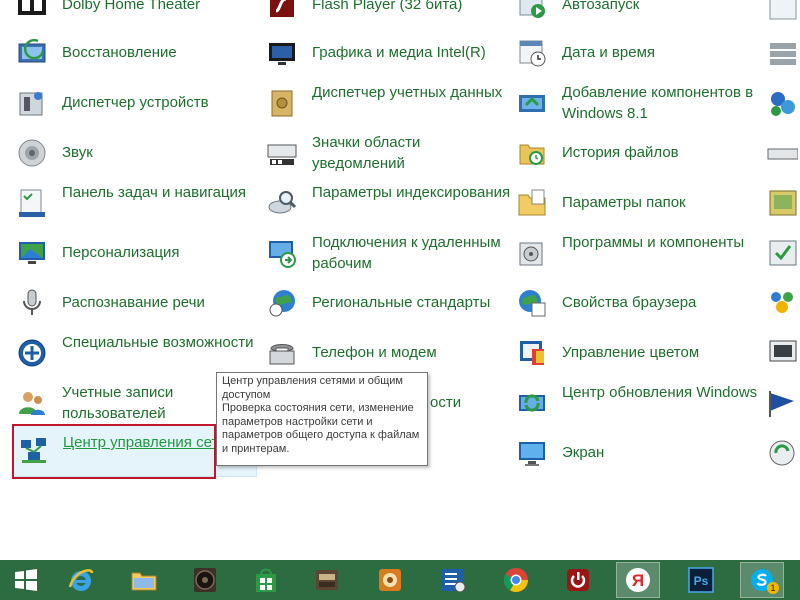  What do you see at coordinates (625, 53) in the screenshot?
I see `cp-item-date-time: Дата и время` at bounding box center [625, 53].